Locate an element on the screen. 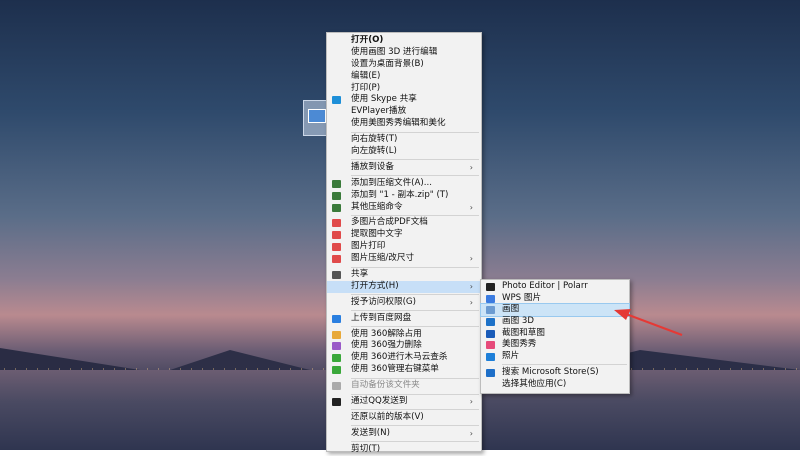 The image size is (800, 456). annotation-arrow is located at coordinates (648, 323).